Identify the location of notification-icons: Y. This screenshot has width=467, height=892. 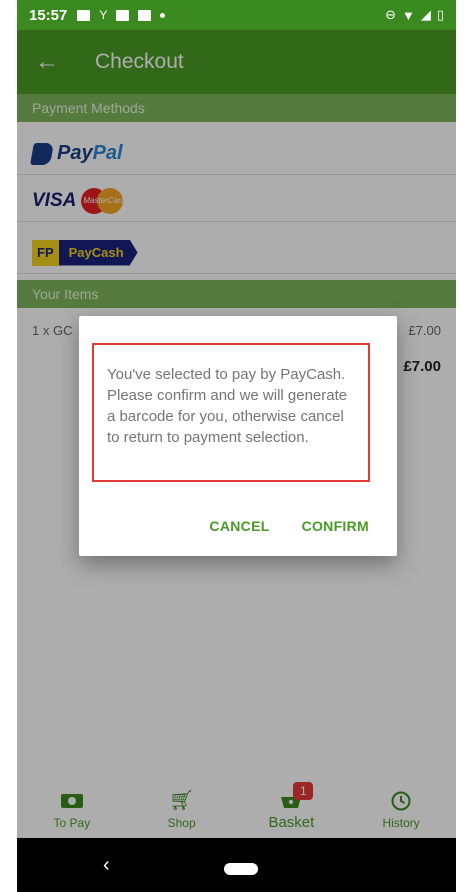
(121, 15).